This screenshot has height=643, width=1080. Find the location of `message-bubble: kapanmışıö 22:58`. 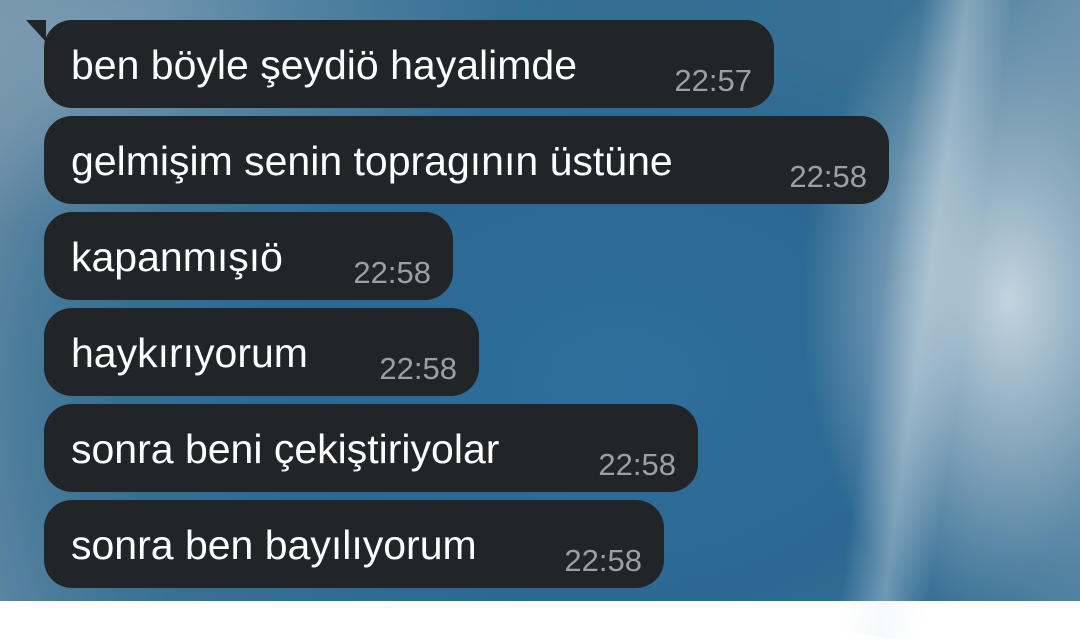

message-bubble: kapanmışıö 22:58 is located at coordinates (248, 256).